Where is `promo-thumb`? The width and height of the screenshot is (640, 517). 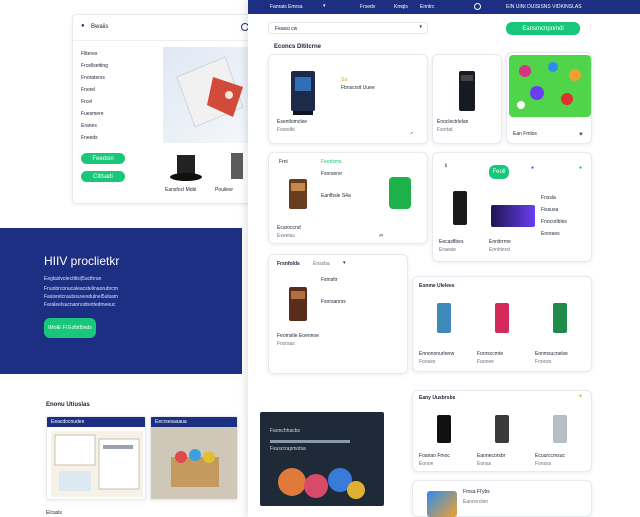 promo-thumb is located at coordinates (442, 504).